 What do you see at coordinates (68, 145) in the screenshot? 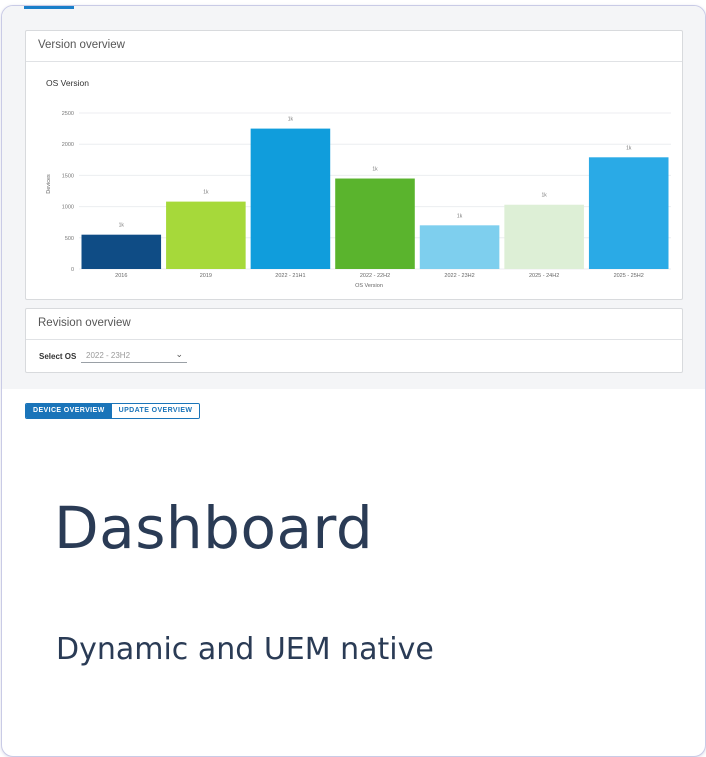
I see `y-tick-label: 2000` at bounding box center [68, 145].